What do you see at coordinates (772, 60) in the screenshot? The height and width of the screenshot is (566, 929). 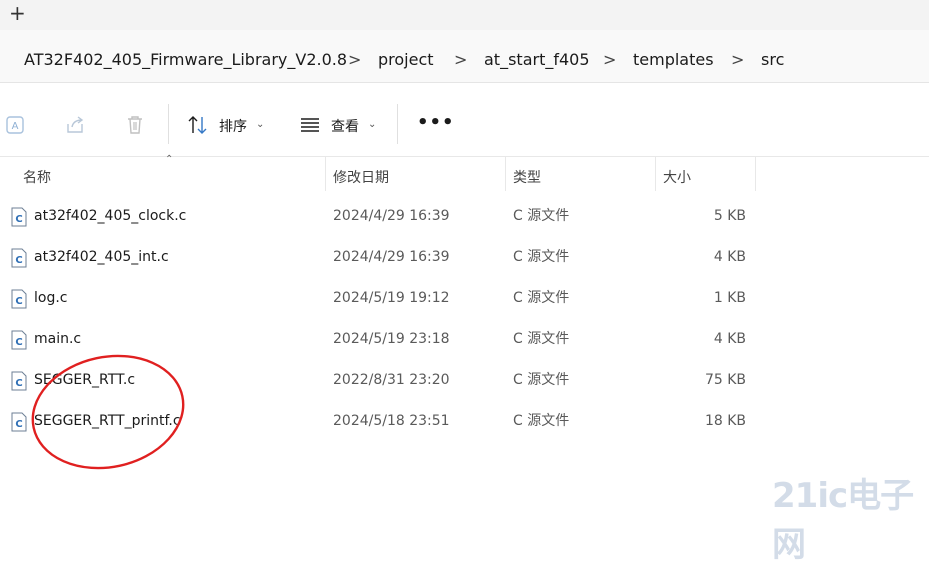 I see `breadcrumb-item-src: src` at bounding box center [772, 60].